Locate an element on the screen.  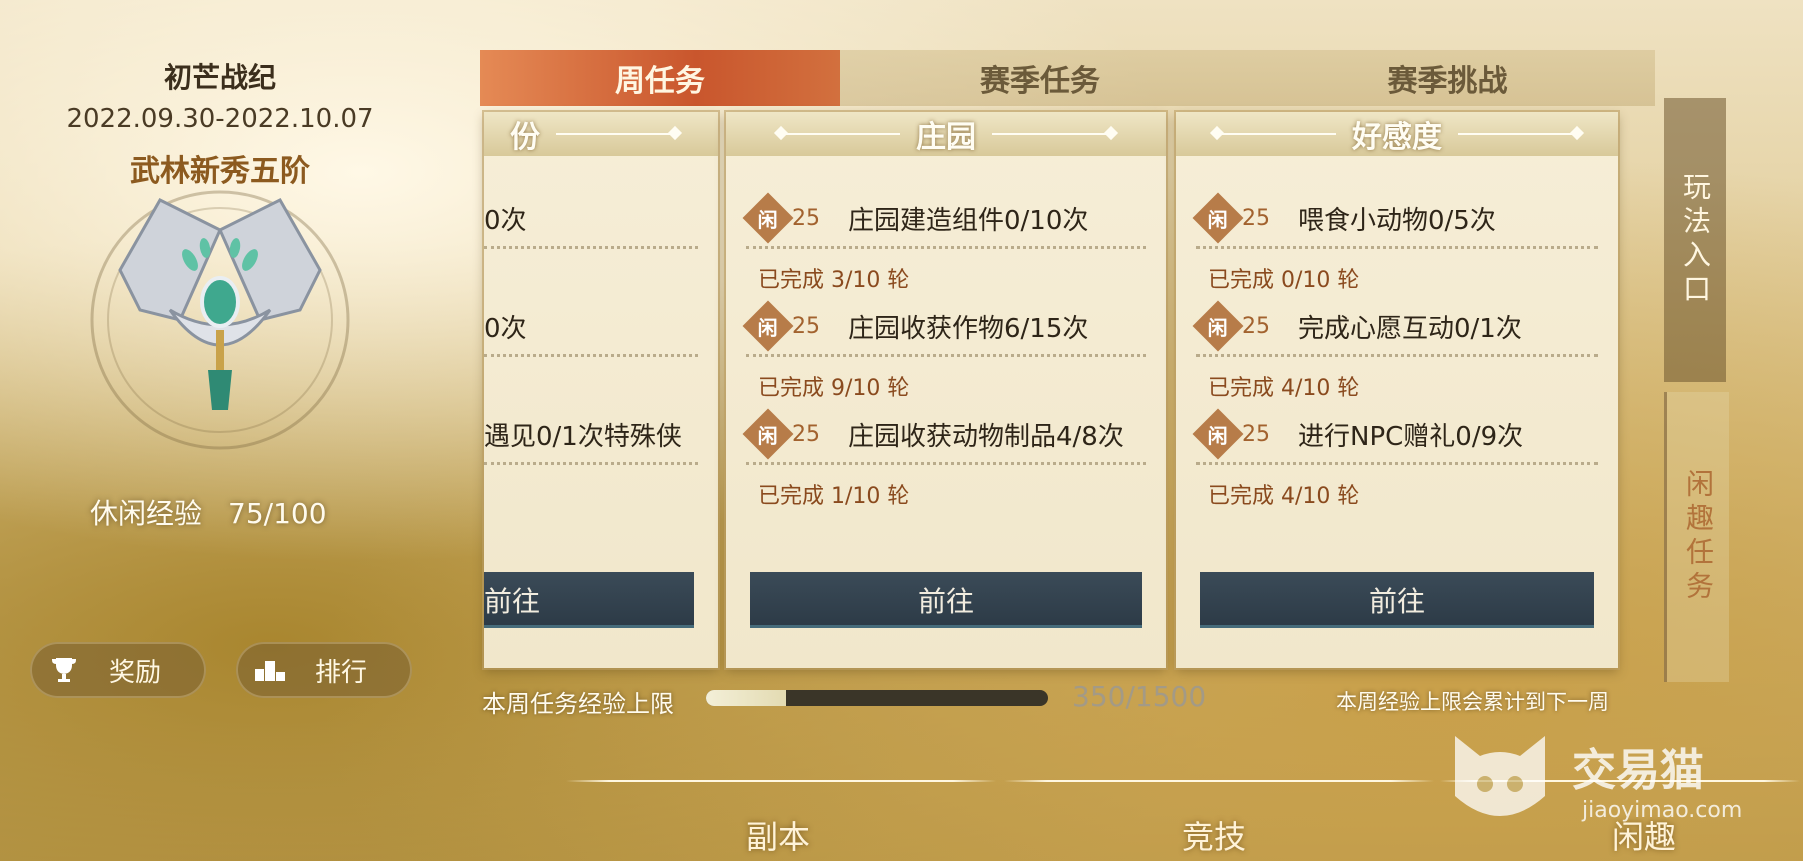
card-header: 份 is located at coordinates (601, 134).